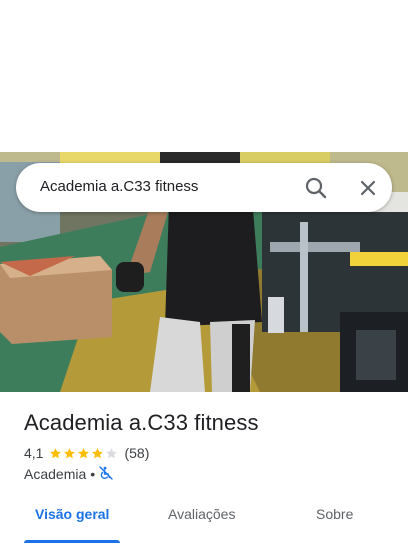  What do you see at coordinates (119, 186) in the screenshot?
I see `search-input: Academia a.C33 fitness` at bounding box center [119, 186].